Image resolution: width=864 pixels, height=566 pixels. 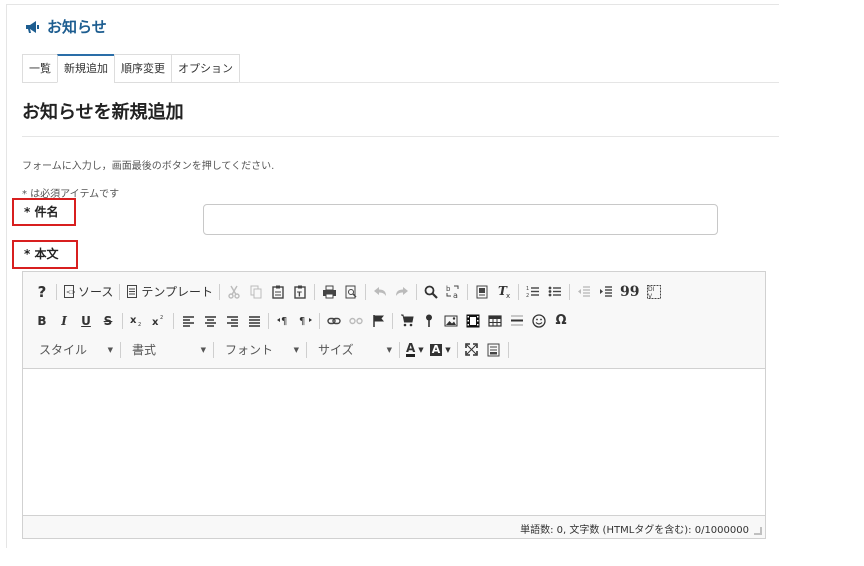 What do you see at coordinates (133, 320) in the screenshot?
I see `svg-text: x` at bounding box center [133, 320].